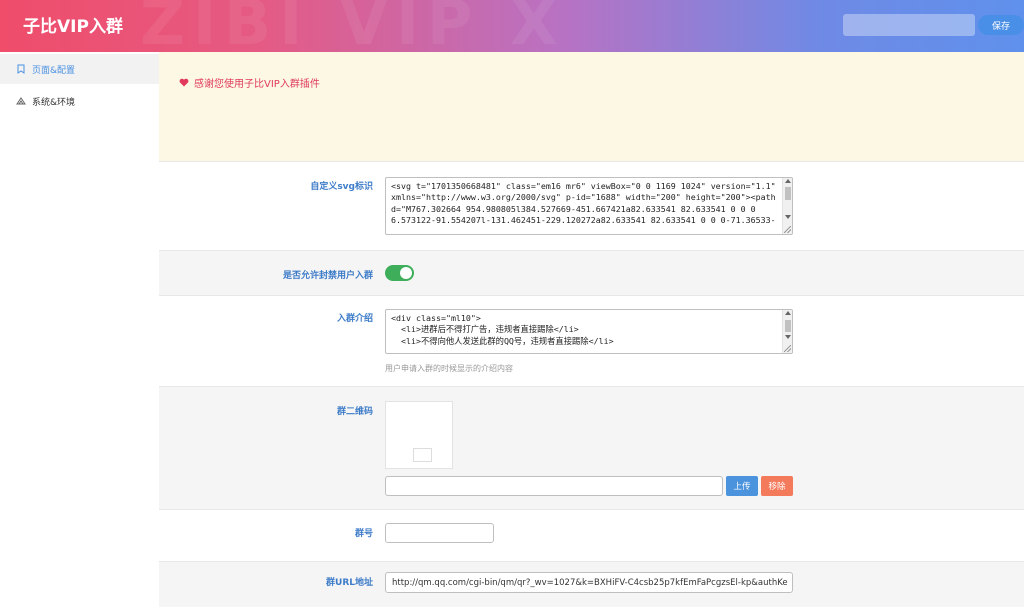 Image resolution: width=1024 pixels, height=607 pixels. Describe the element at coordinates (354, 319) in the screenshot. I see `intro-field-label: 入群介绍` at that location.